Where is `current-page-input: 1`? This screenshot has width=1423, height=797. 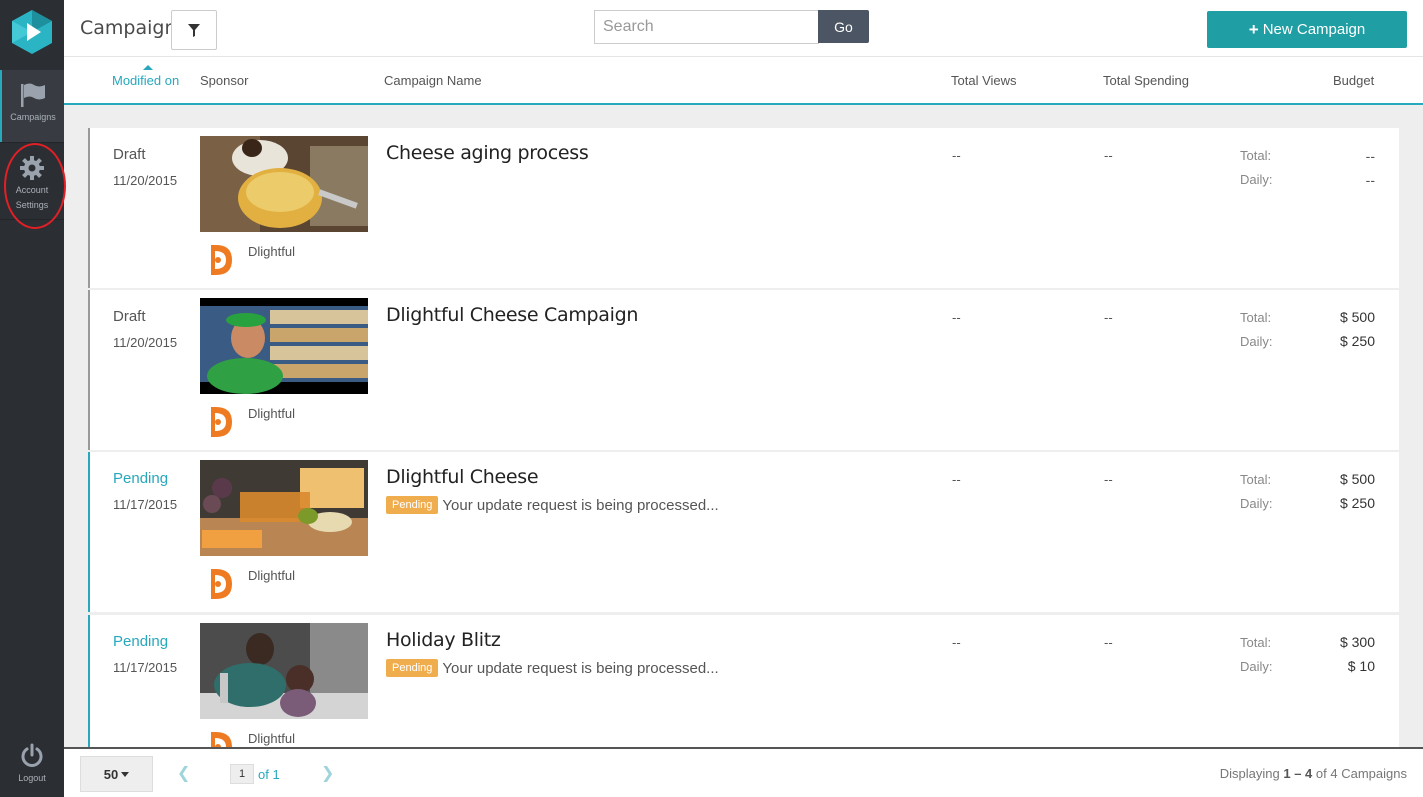 current-page-input: 1 is located at coordinates (242, 774).